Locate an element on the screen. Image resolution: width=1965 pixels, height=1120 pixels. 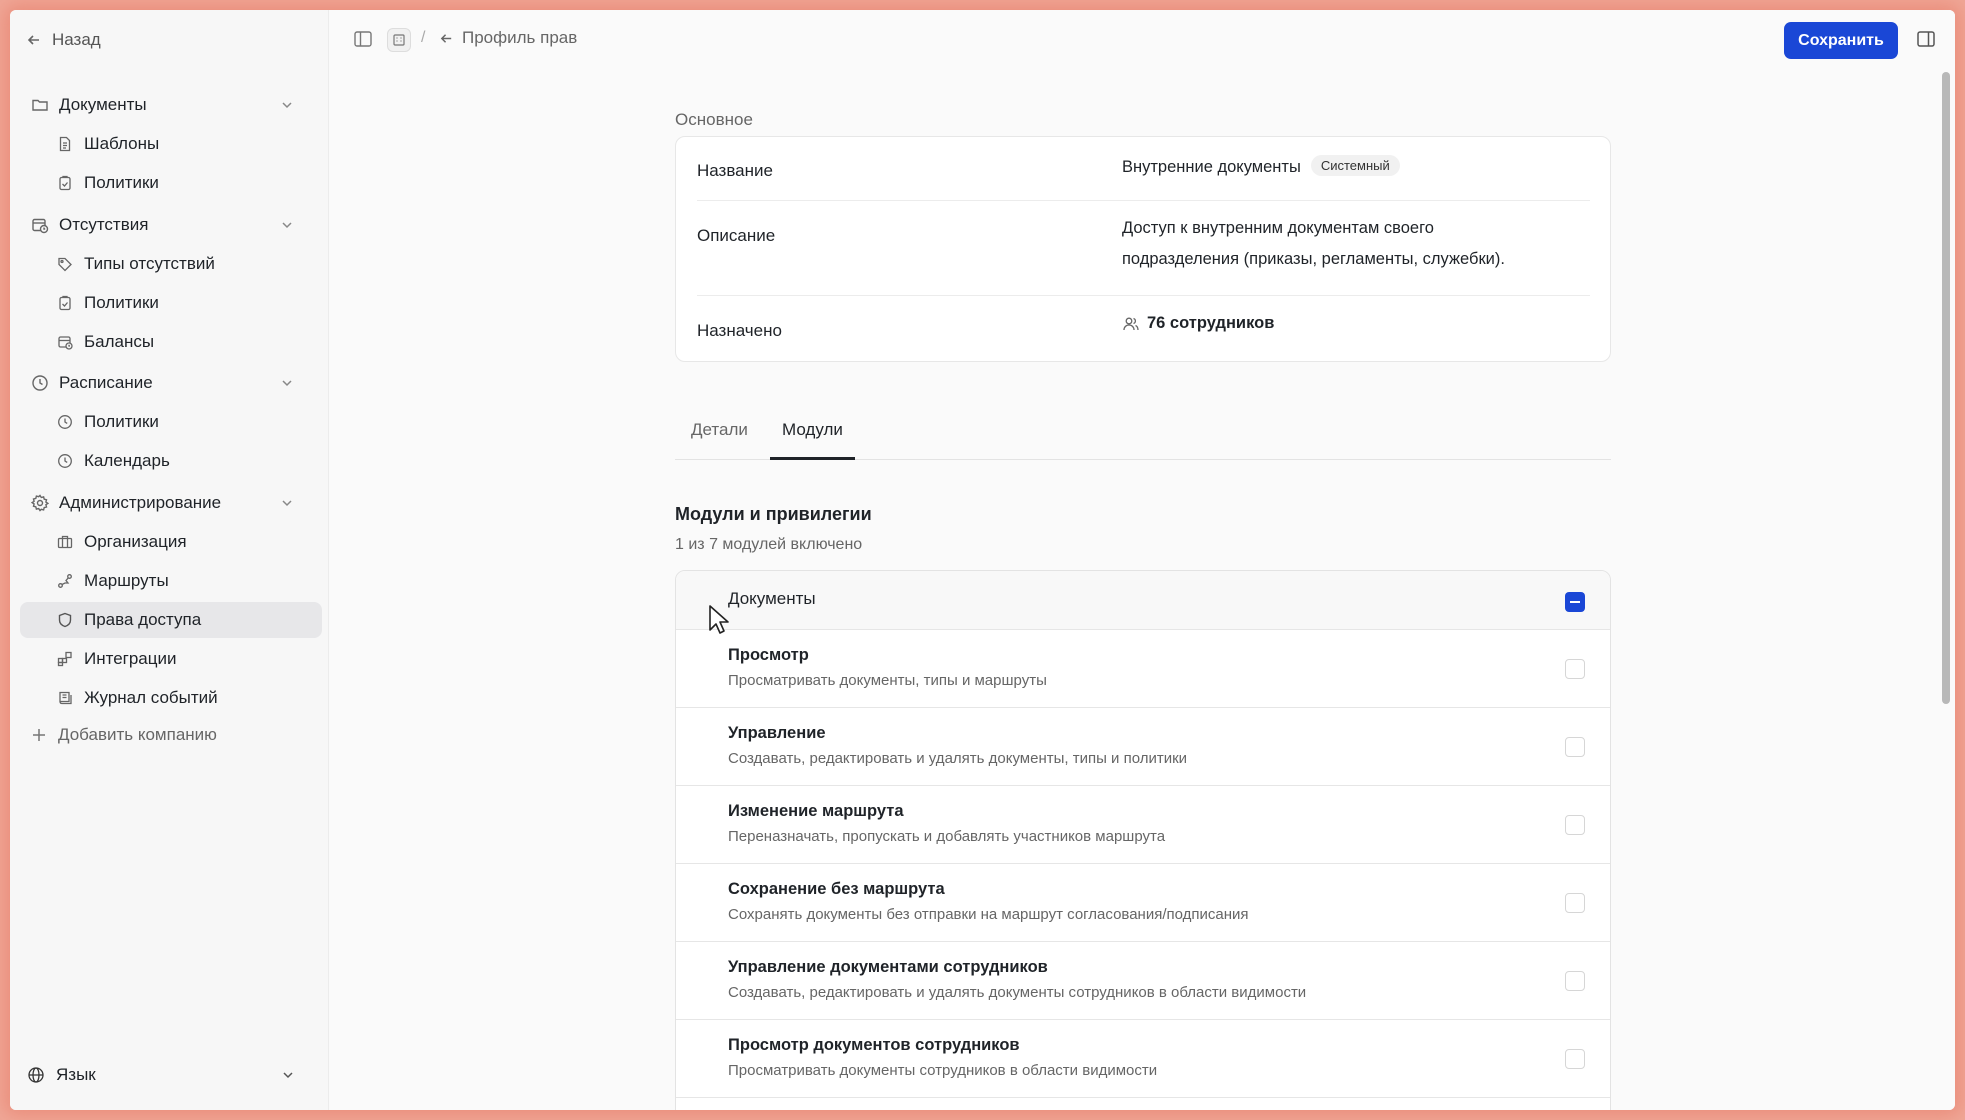
sidebar-item-label: Журнал событий is located at coordinates (151, 697).